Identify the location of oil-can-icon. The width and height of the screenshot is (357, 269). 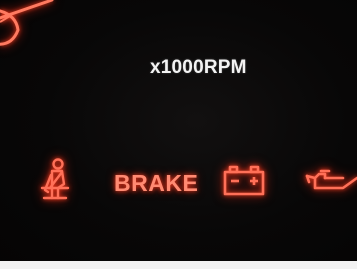
(331, 179).